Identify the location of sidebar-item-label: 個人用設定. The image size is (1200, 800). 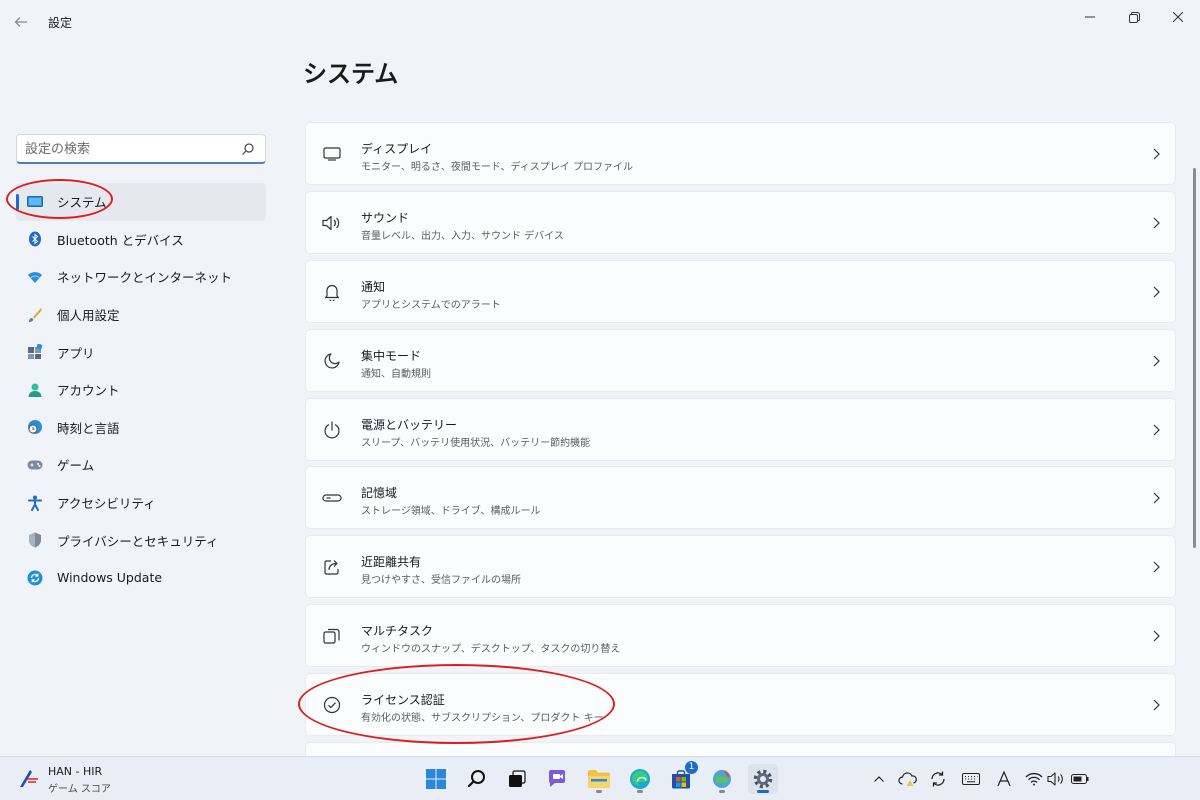
(88, 316).